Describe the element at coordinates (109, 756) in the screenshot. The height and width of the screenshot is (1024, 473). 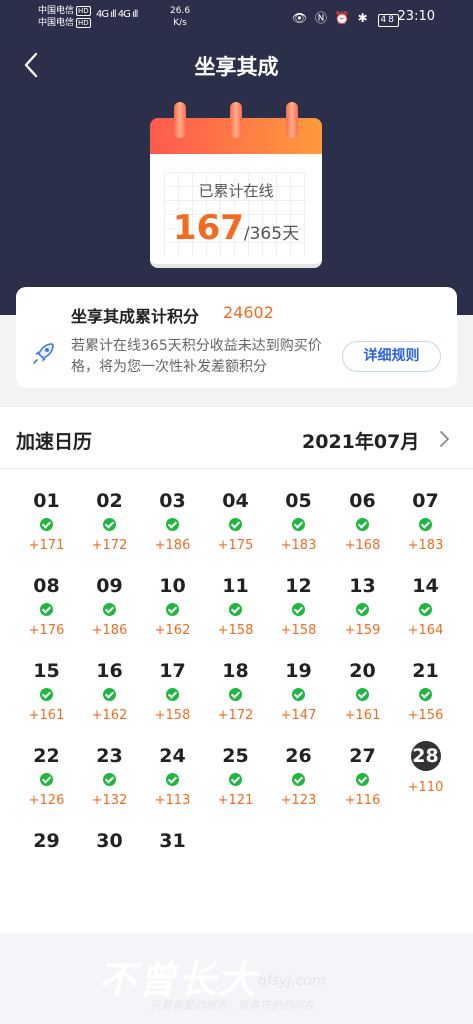
I see `day-number: 23` at that location.